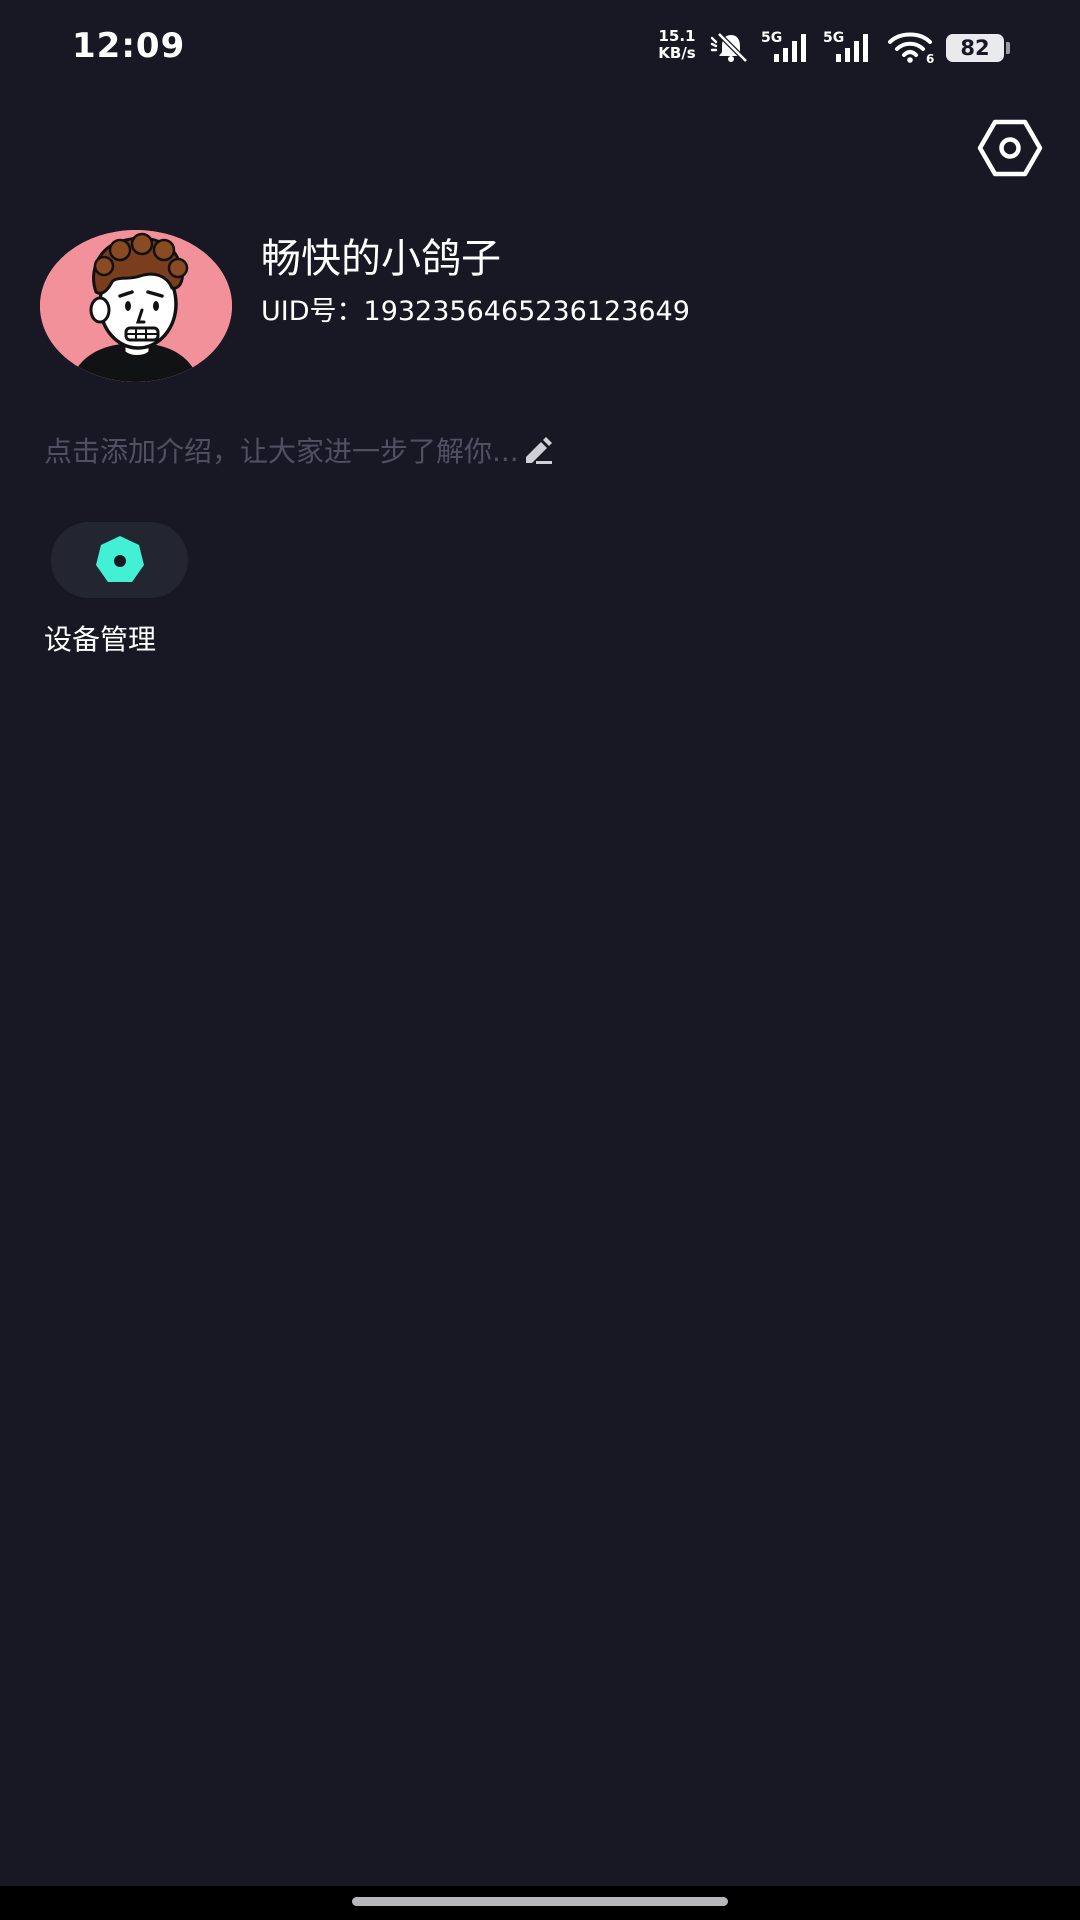  I want to click on system-nav-bar, so click(540, 1903).